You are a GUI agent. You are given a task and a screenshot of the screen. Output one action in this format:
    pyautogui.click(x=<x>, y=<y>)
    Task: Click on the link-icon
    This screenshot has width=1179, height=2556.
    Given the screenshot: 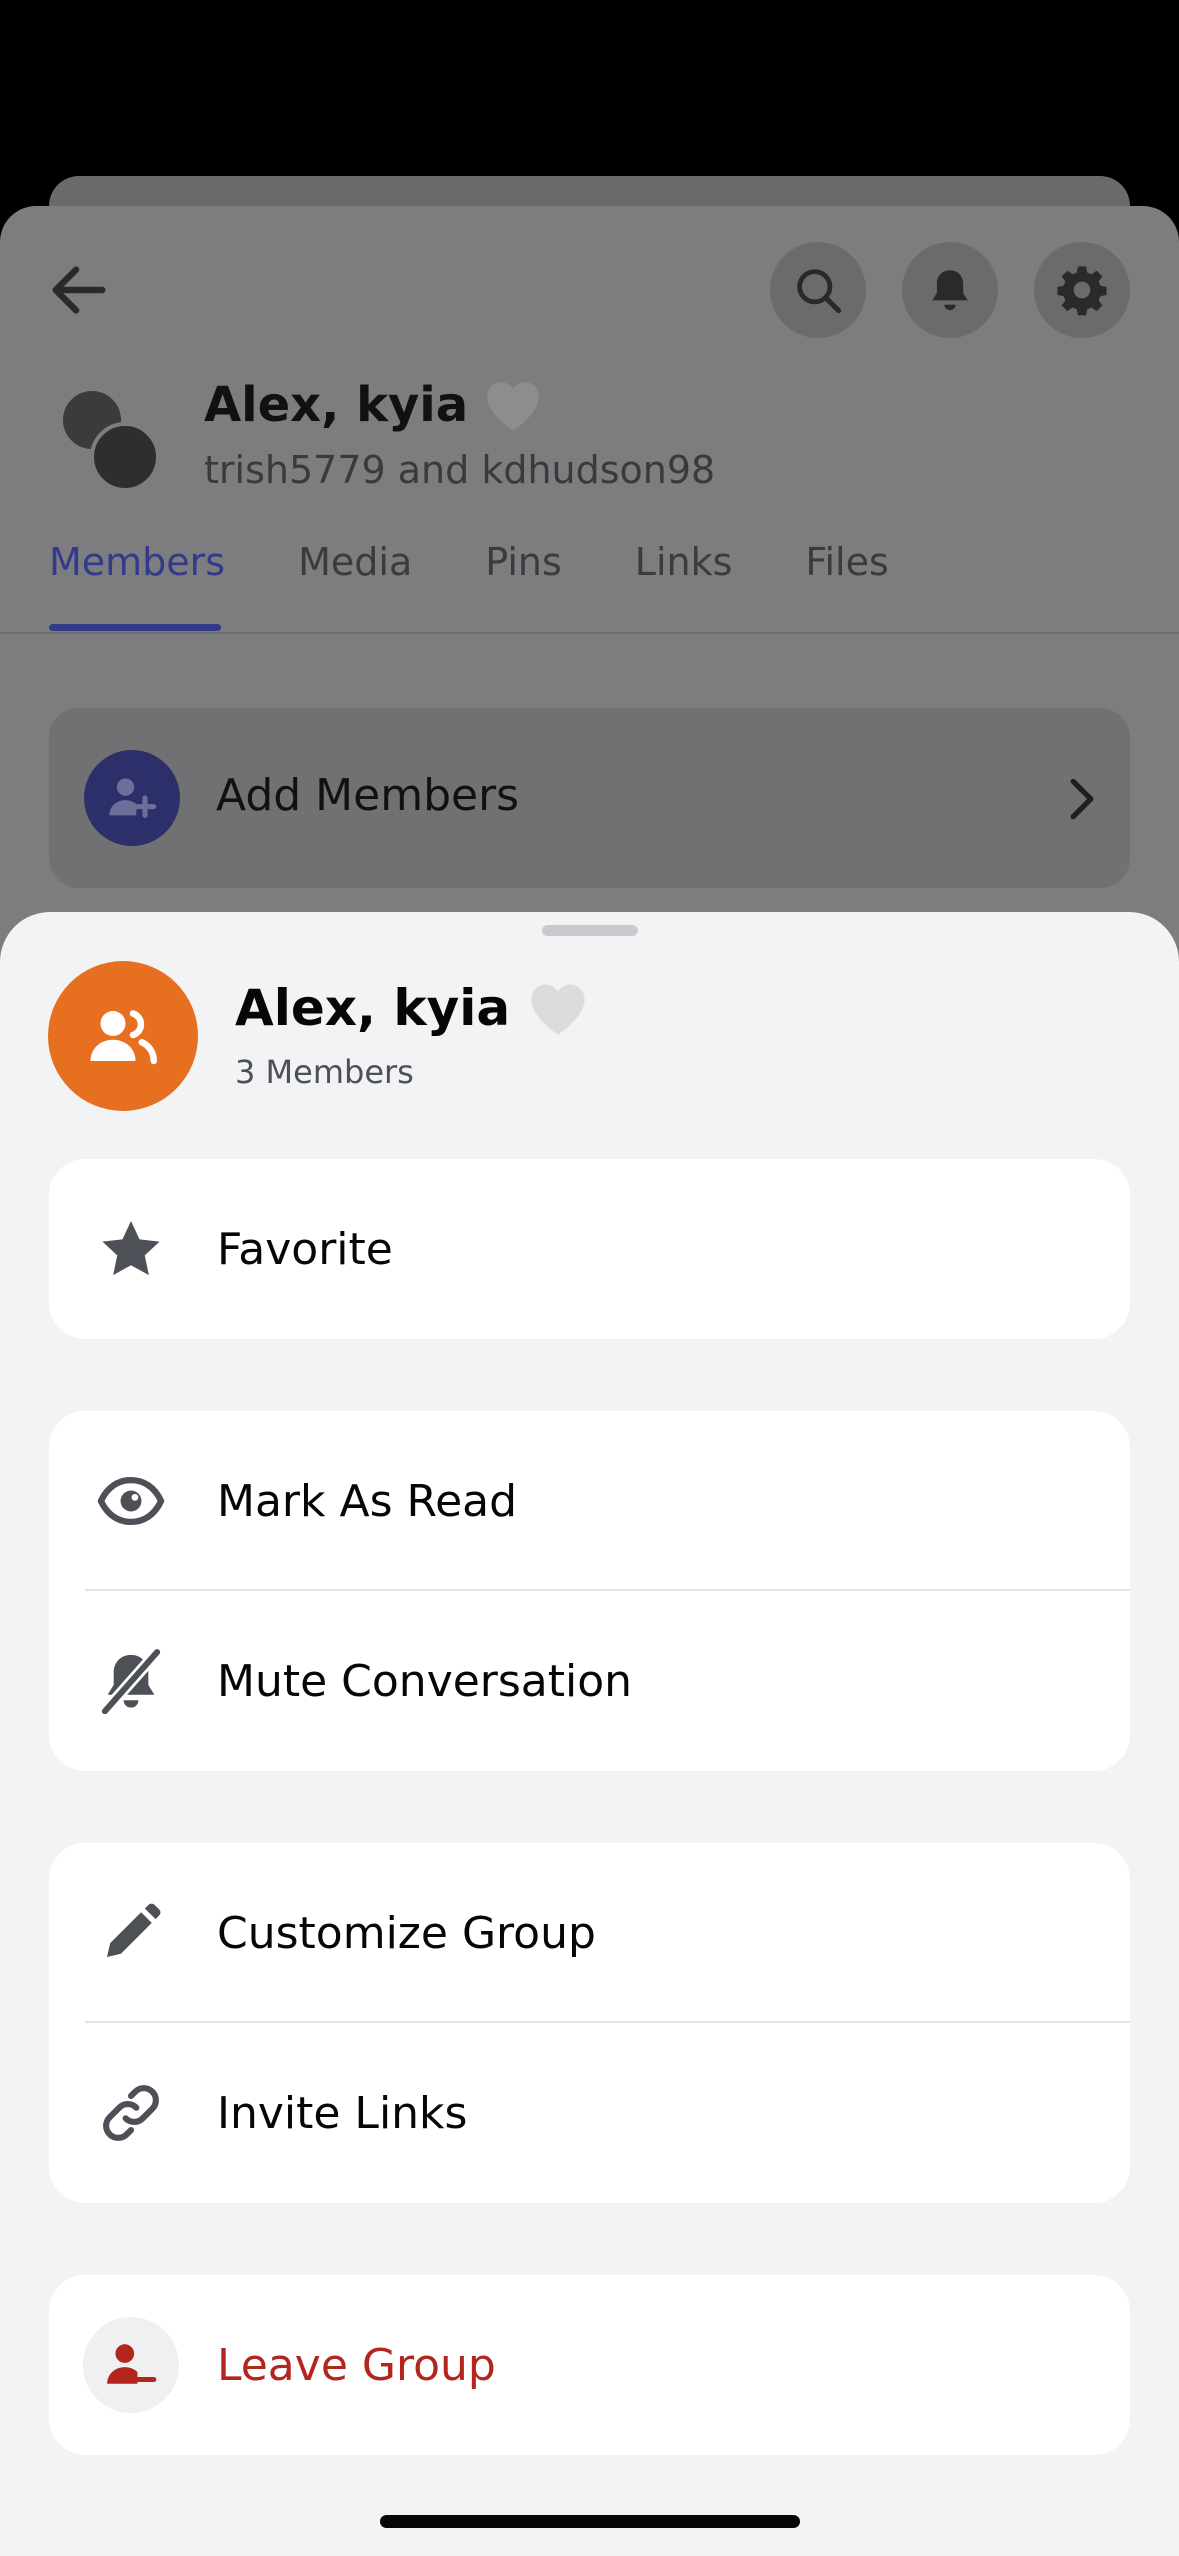 What is the action you would take?
    pyautogui.click(x=131, y=2113)
    